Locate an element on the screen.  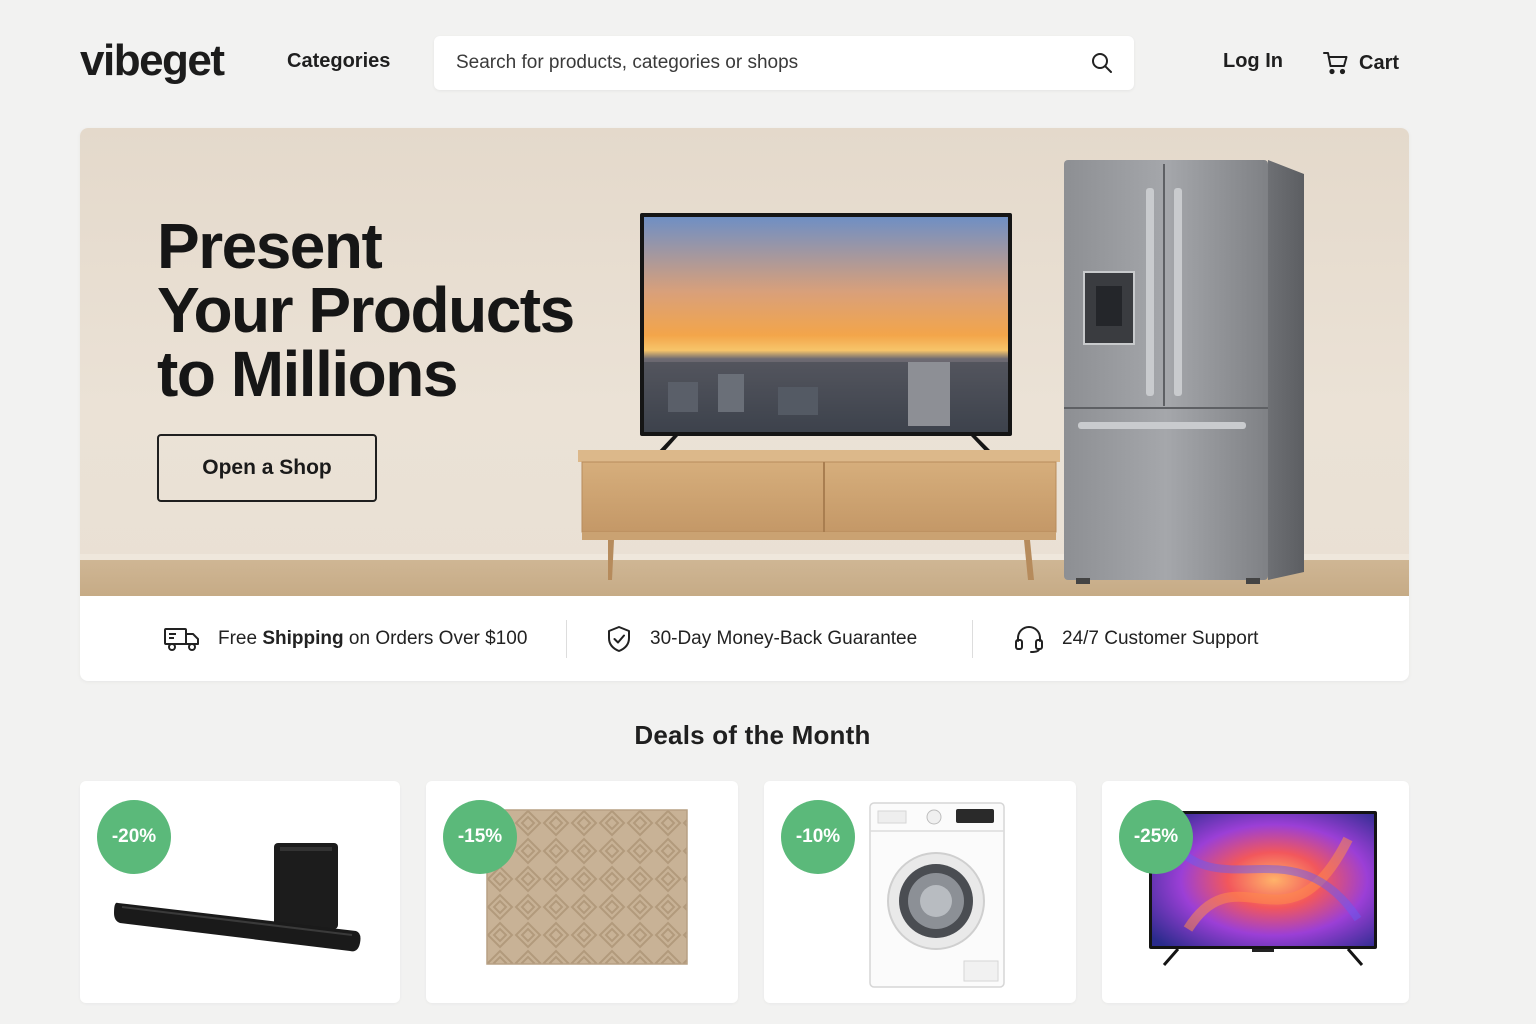
discount-badge: -15% is located at coordinates (480, 837).